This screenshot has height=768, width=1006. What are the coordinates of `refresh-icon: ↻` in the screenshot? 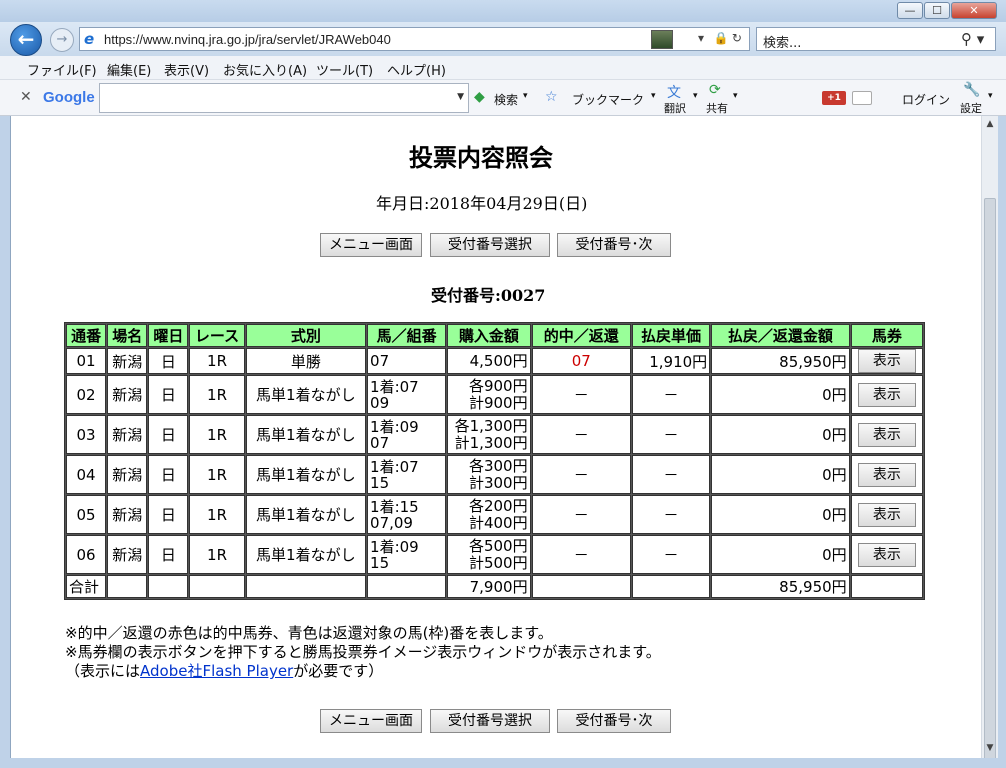 It's located at (738, 38).